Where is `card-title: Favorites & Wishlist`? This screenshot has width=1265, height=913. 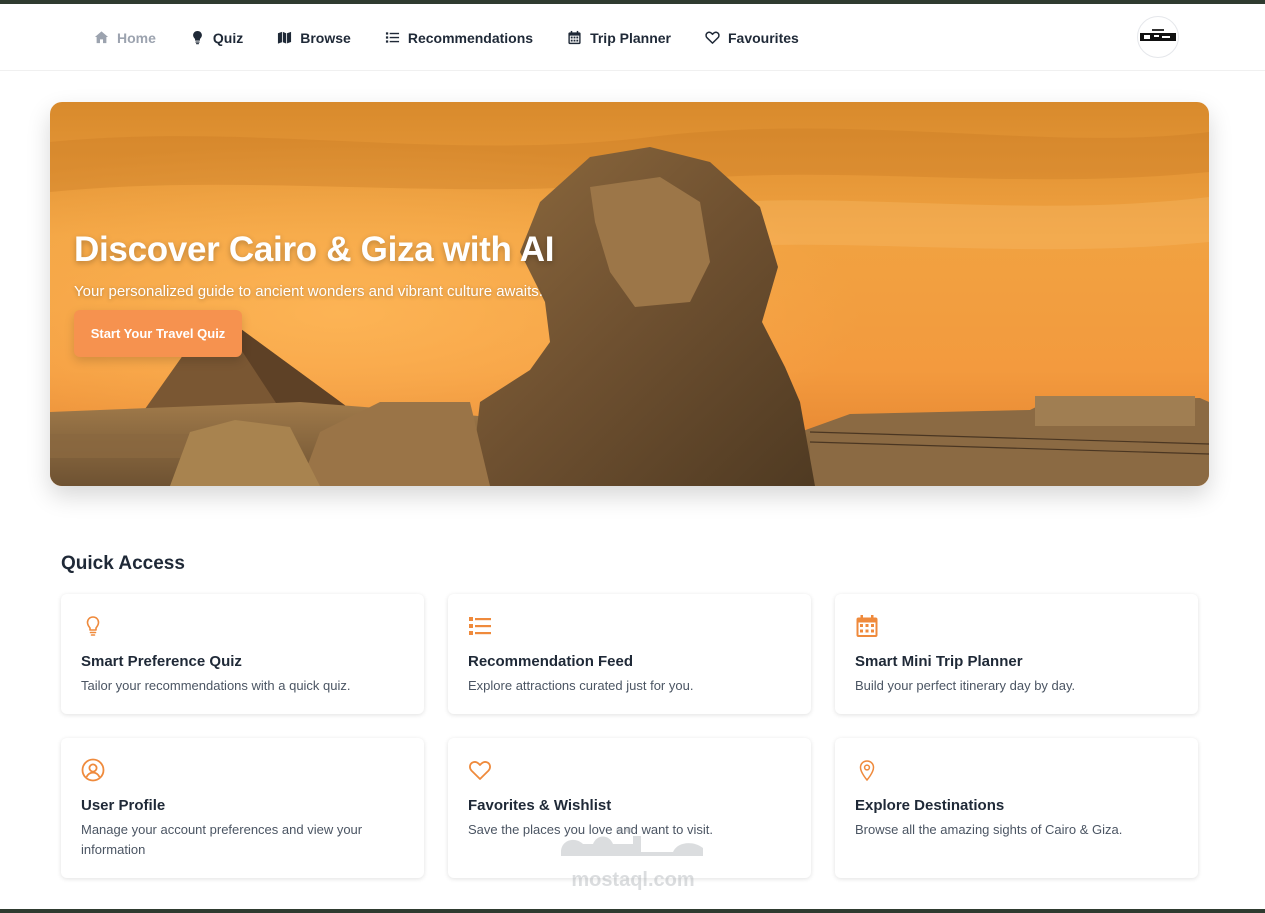
card-title: Favorites & Wishlist is located at coordinates (540, 805).